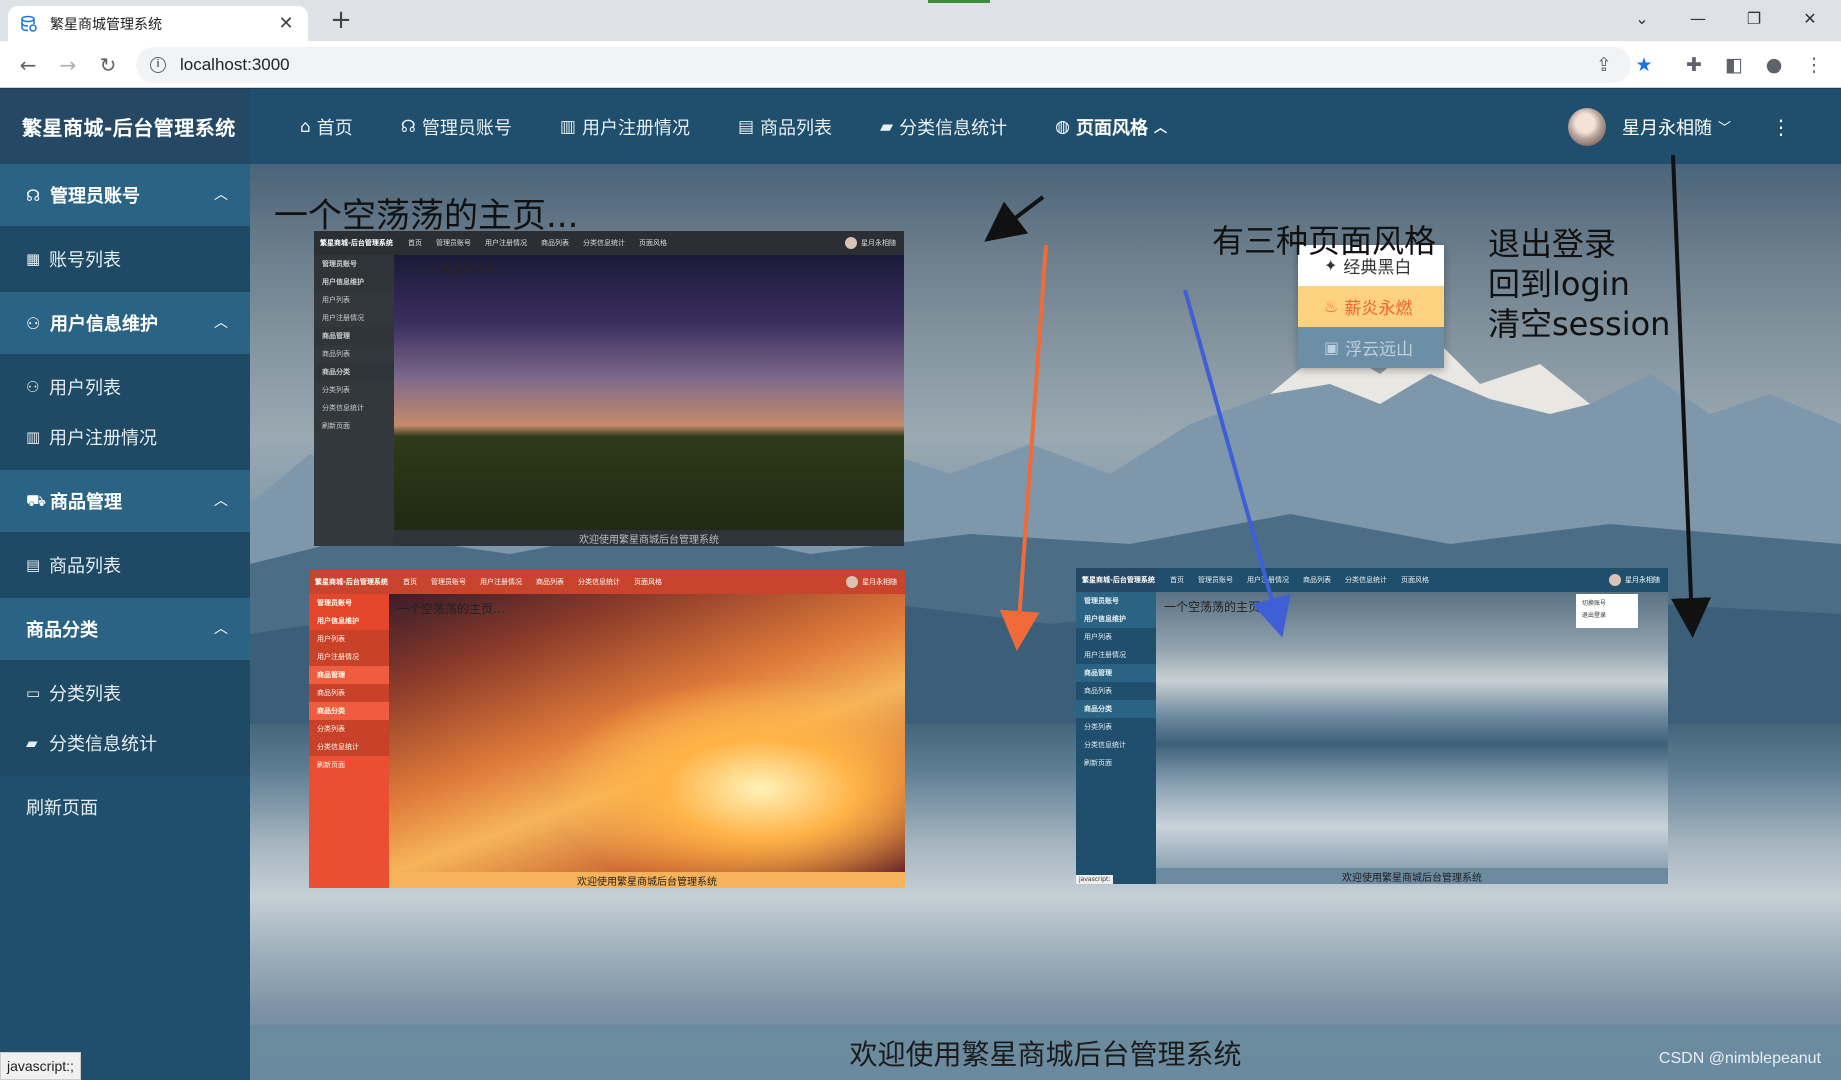  What do you see at coordinates (33, 195) in the screenshot?
I see `headset-icon: ☊` at bounding box center [33, 195].